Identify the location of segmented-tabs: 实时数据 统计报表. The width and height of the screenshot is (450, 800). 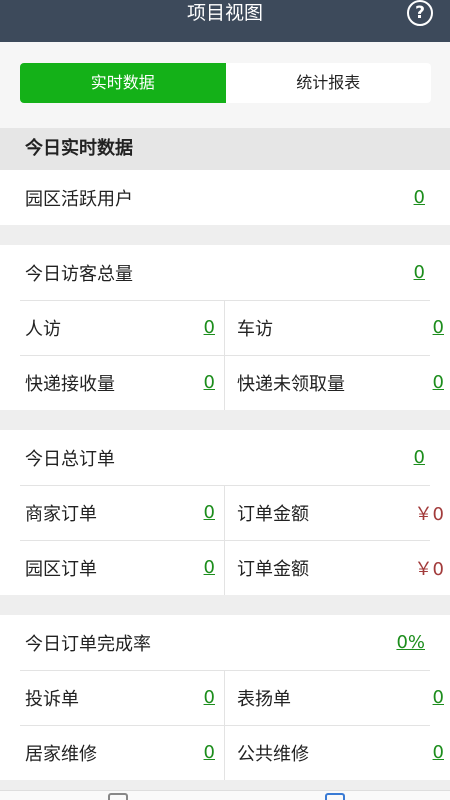
(225, 83).